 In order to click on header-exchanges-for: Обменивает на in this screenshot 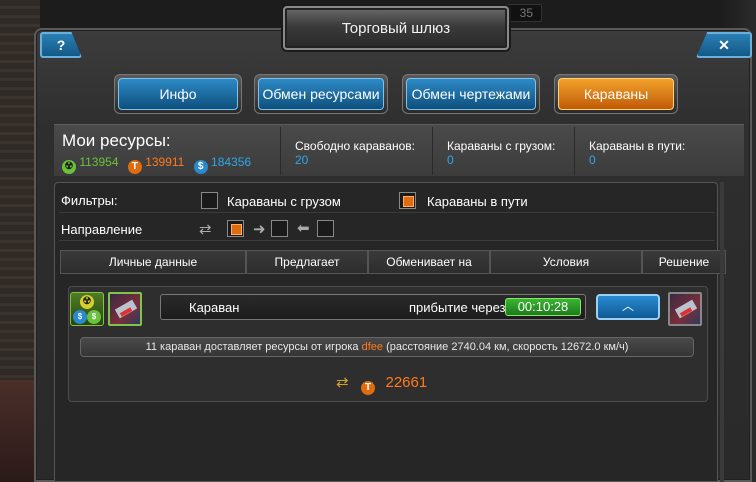, I will do `click(429, 262)`.